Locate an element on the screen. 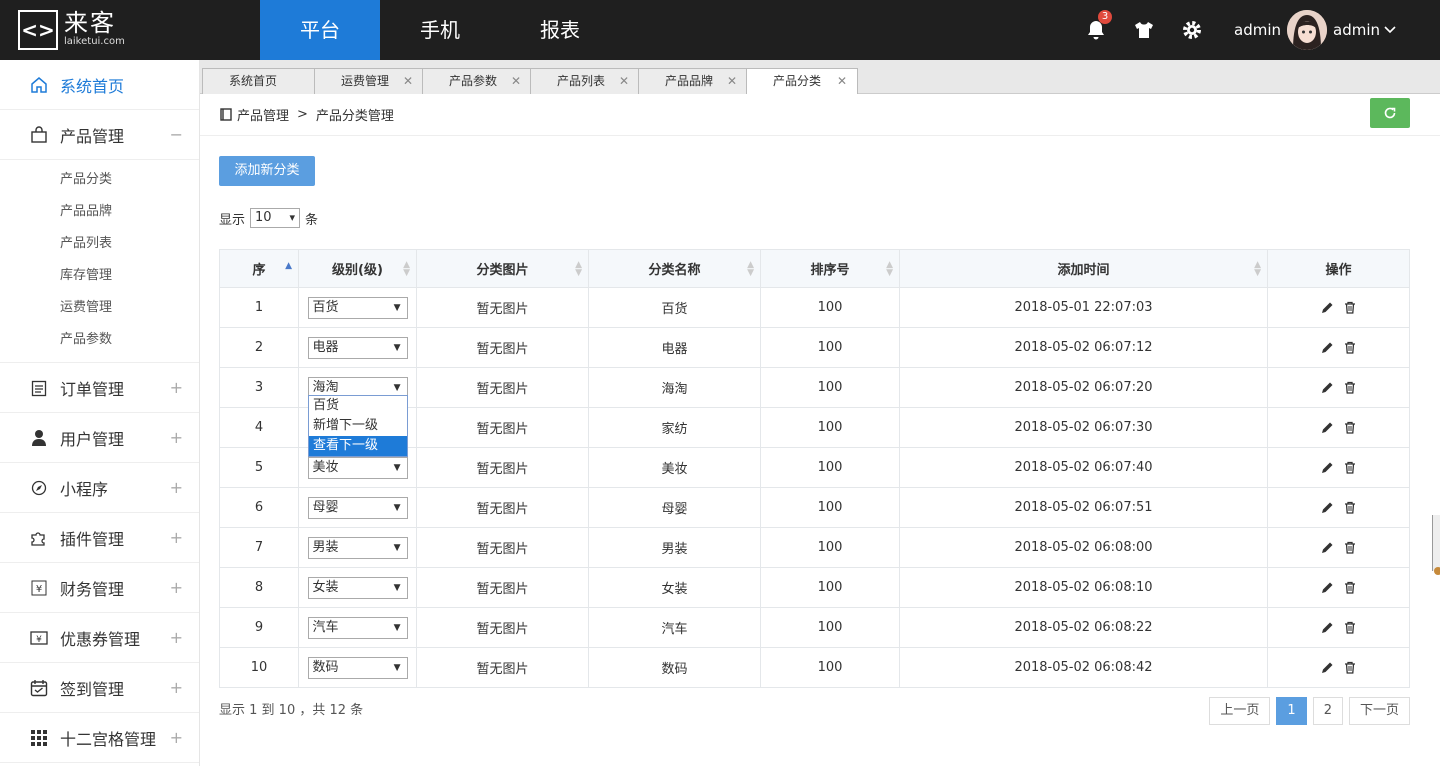 The image size is (1440, 766). settings-button is located at coordinates (1192, 30).